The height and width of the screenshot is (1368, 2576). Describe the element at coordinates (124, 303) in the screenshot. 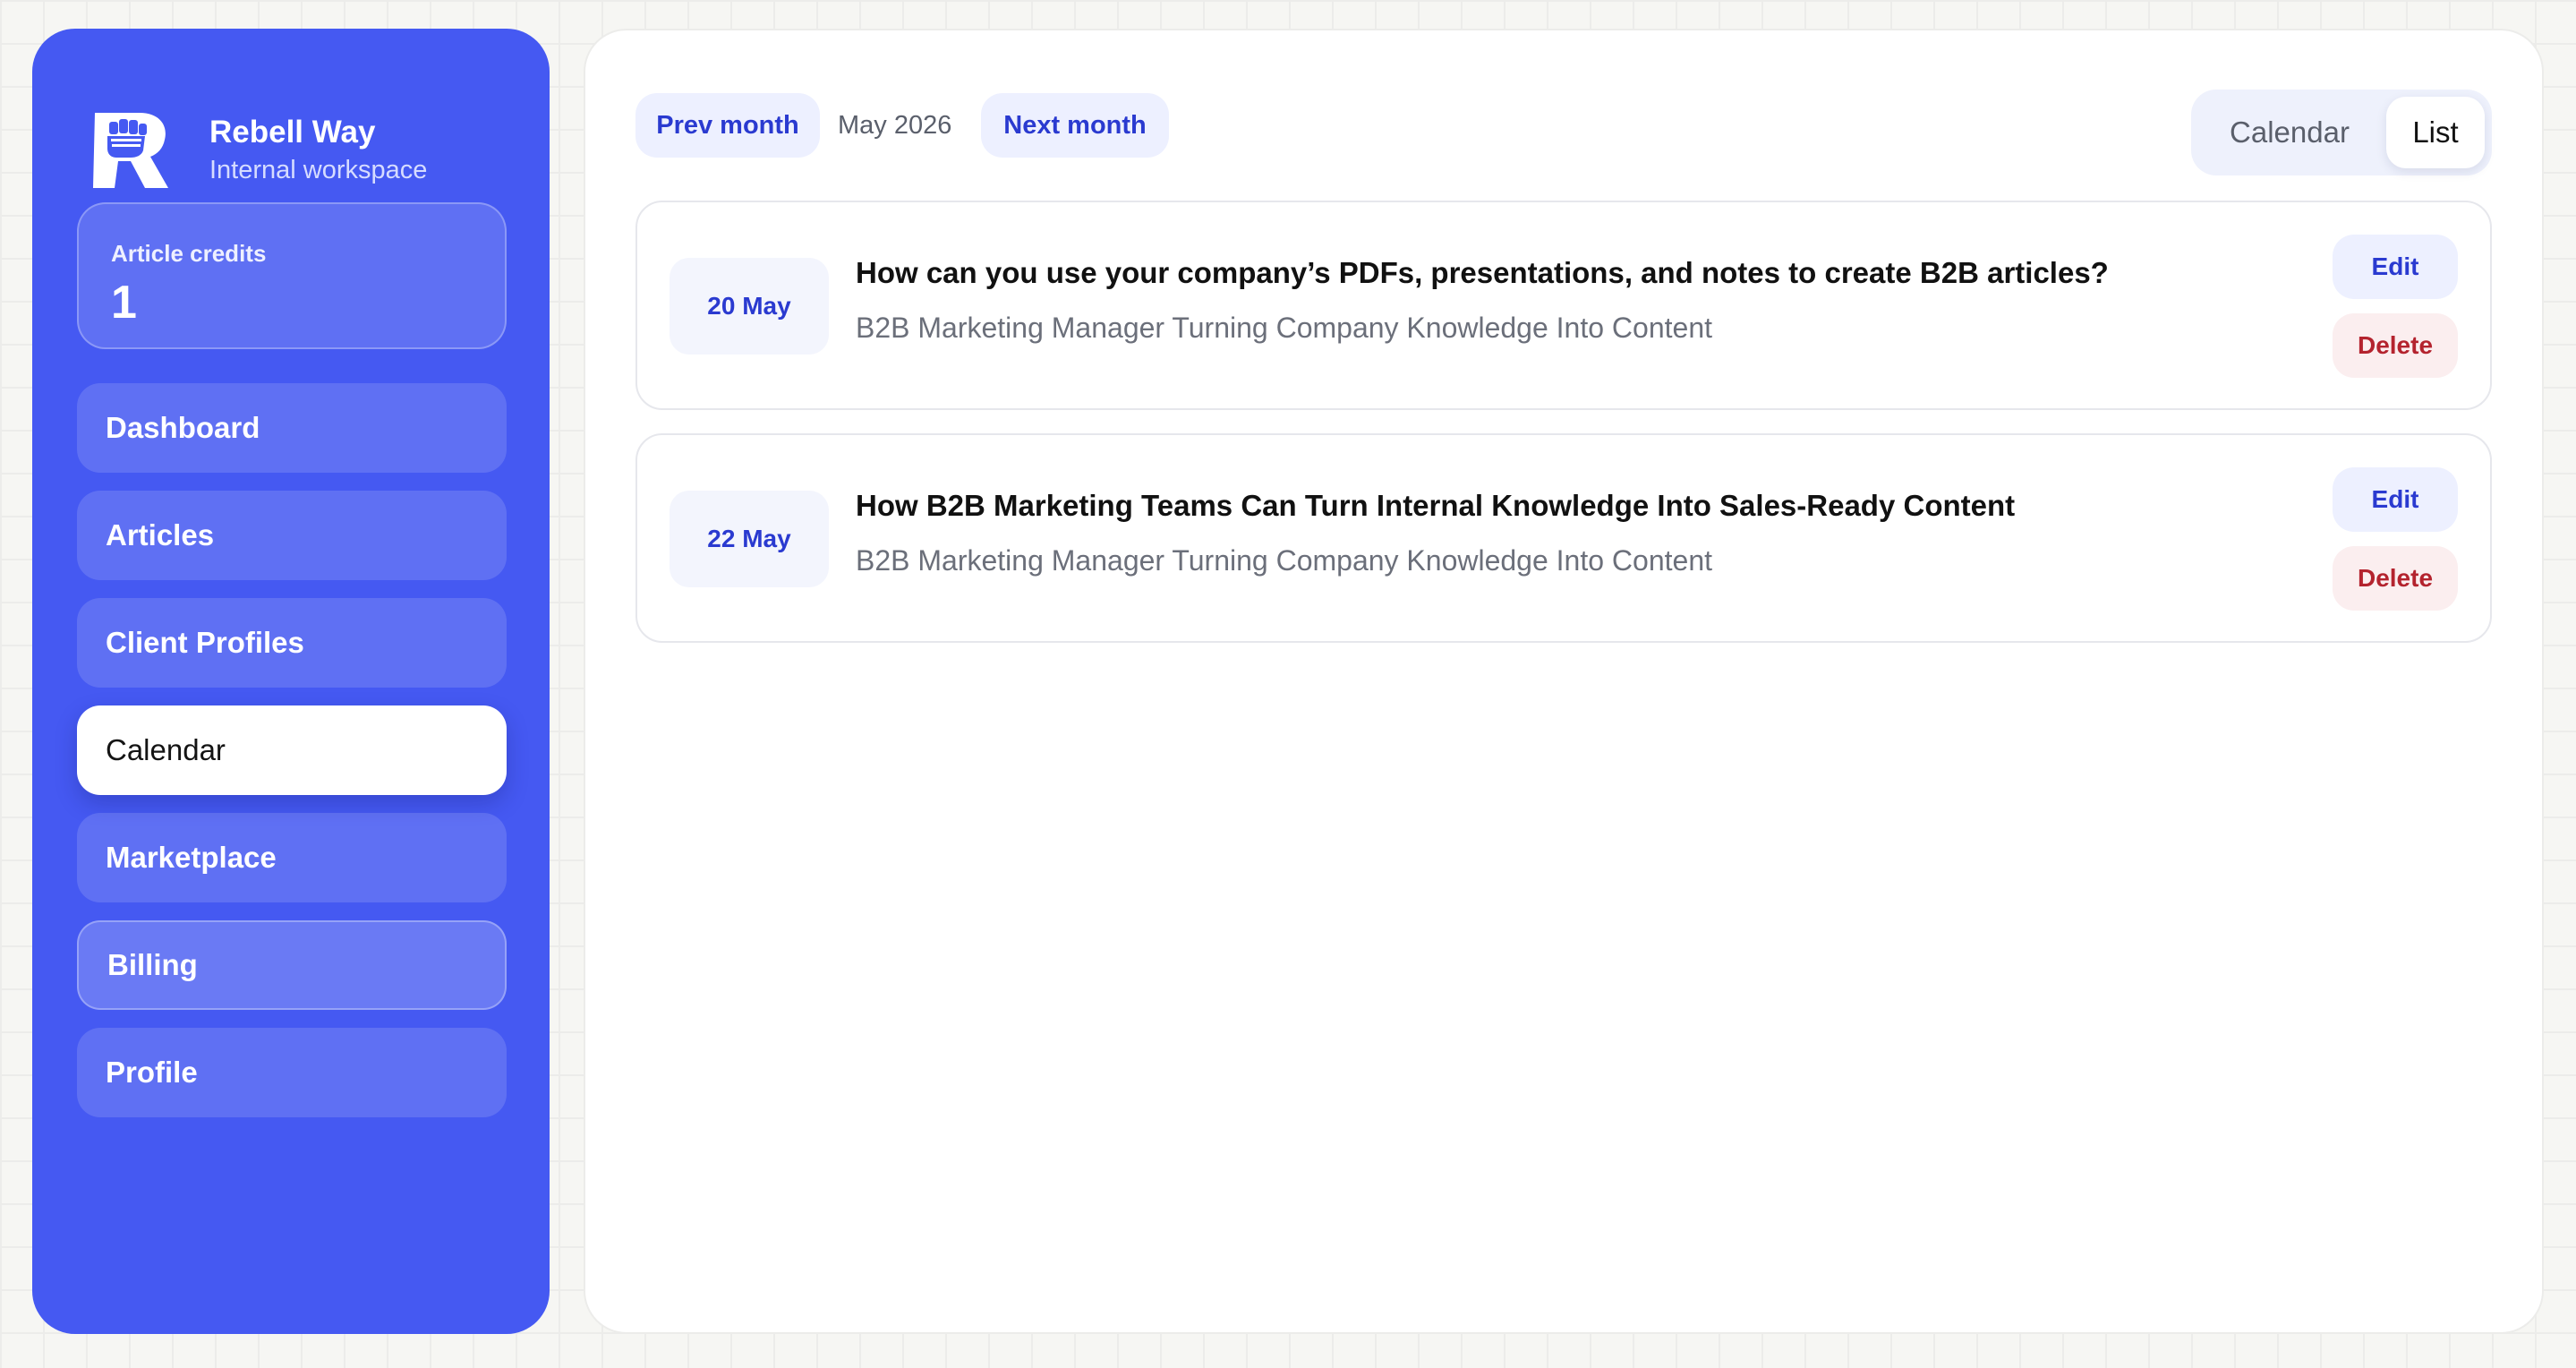

I see `credits-value: 1` at that location.